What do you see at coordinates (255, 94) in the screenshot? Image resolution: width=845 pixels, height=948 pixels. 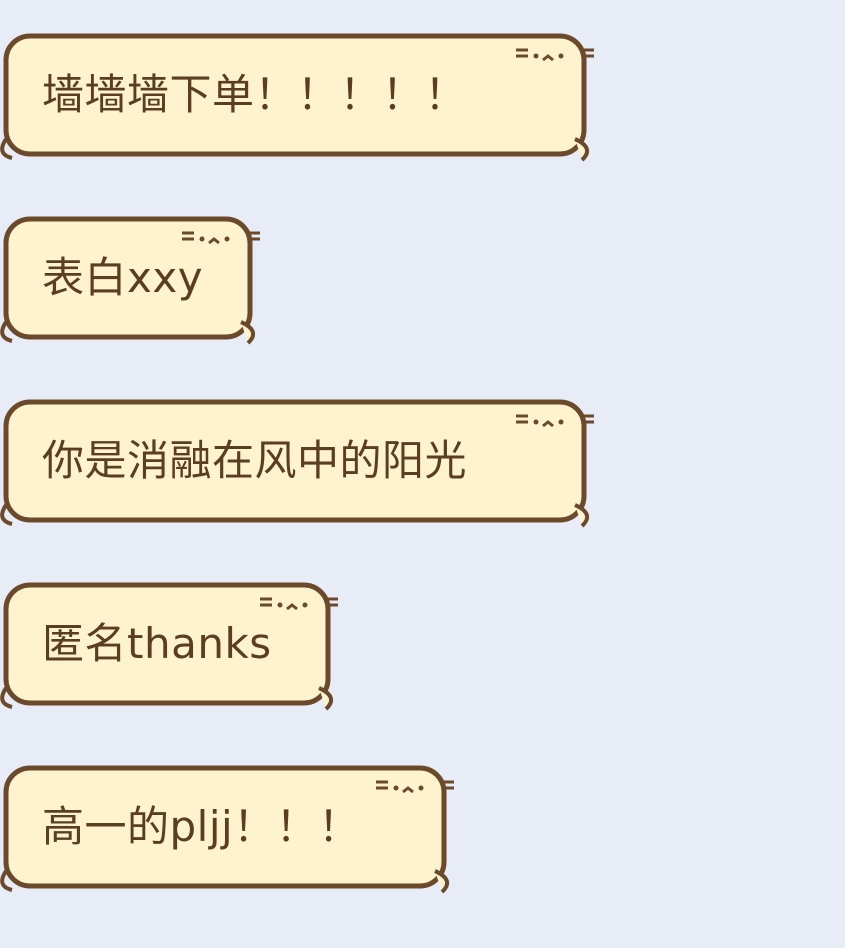 I see `message-text: 墙墙墙下单！！！！！` at bounding box center [255, 94].